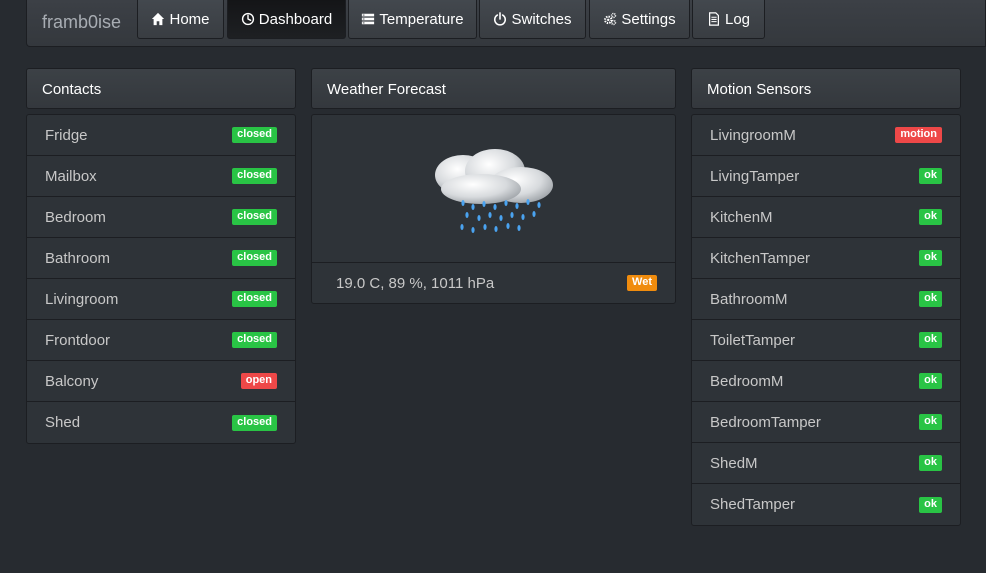 The width and height of the screenshot is (986, 573). What do you see at coordinates (753, 504) in the screenshot?
I see `sensor-label: ShedTamper` at bounding box center [753, 504].